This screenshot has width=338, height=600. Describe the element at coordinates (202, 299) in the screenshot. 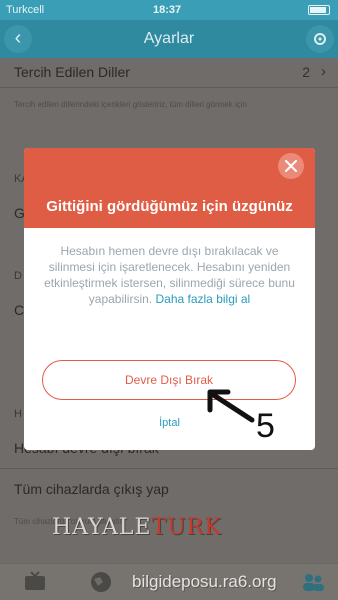

I see `learn-more-link: Daha fazla bilgi al` at that location.